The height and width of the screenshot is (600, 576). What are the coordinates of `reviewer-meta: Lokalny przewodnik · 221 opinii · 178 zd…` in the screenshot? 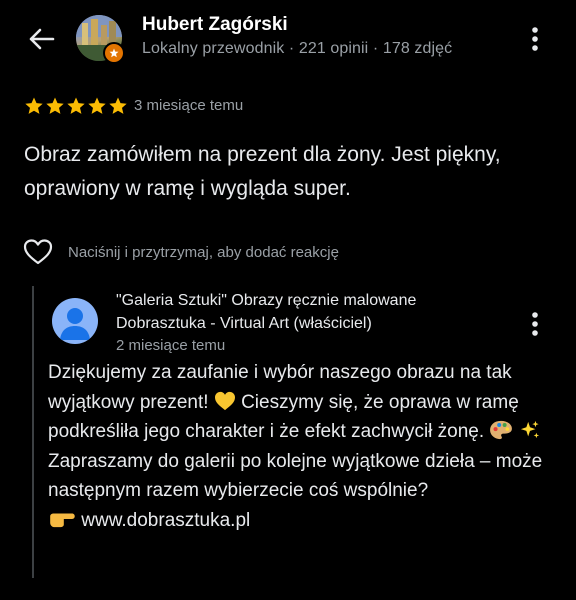 It's located at (297, 48).